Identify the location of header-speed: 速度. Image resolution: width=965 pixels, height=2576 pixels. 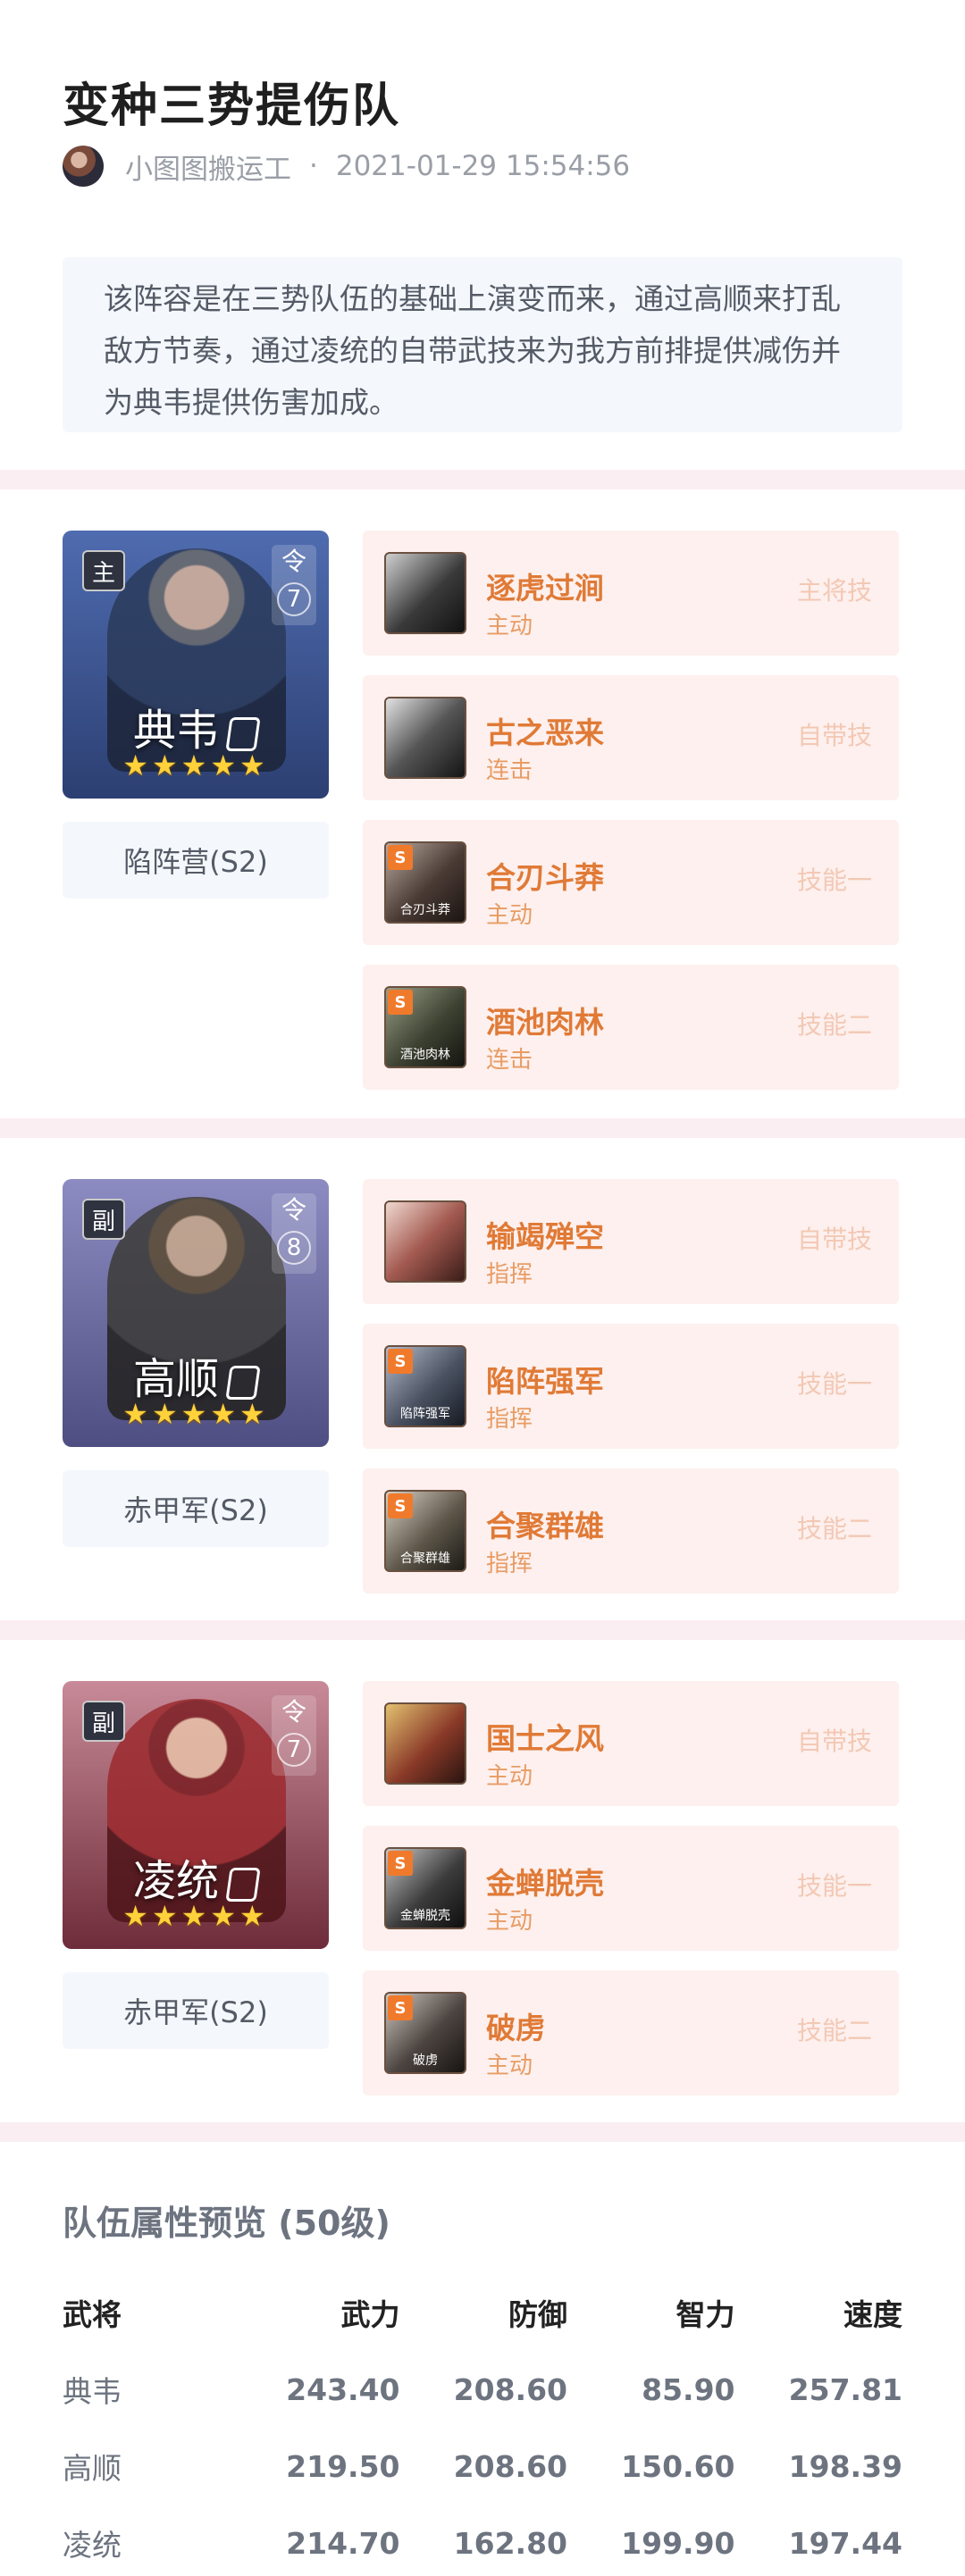
(872, 2314).